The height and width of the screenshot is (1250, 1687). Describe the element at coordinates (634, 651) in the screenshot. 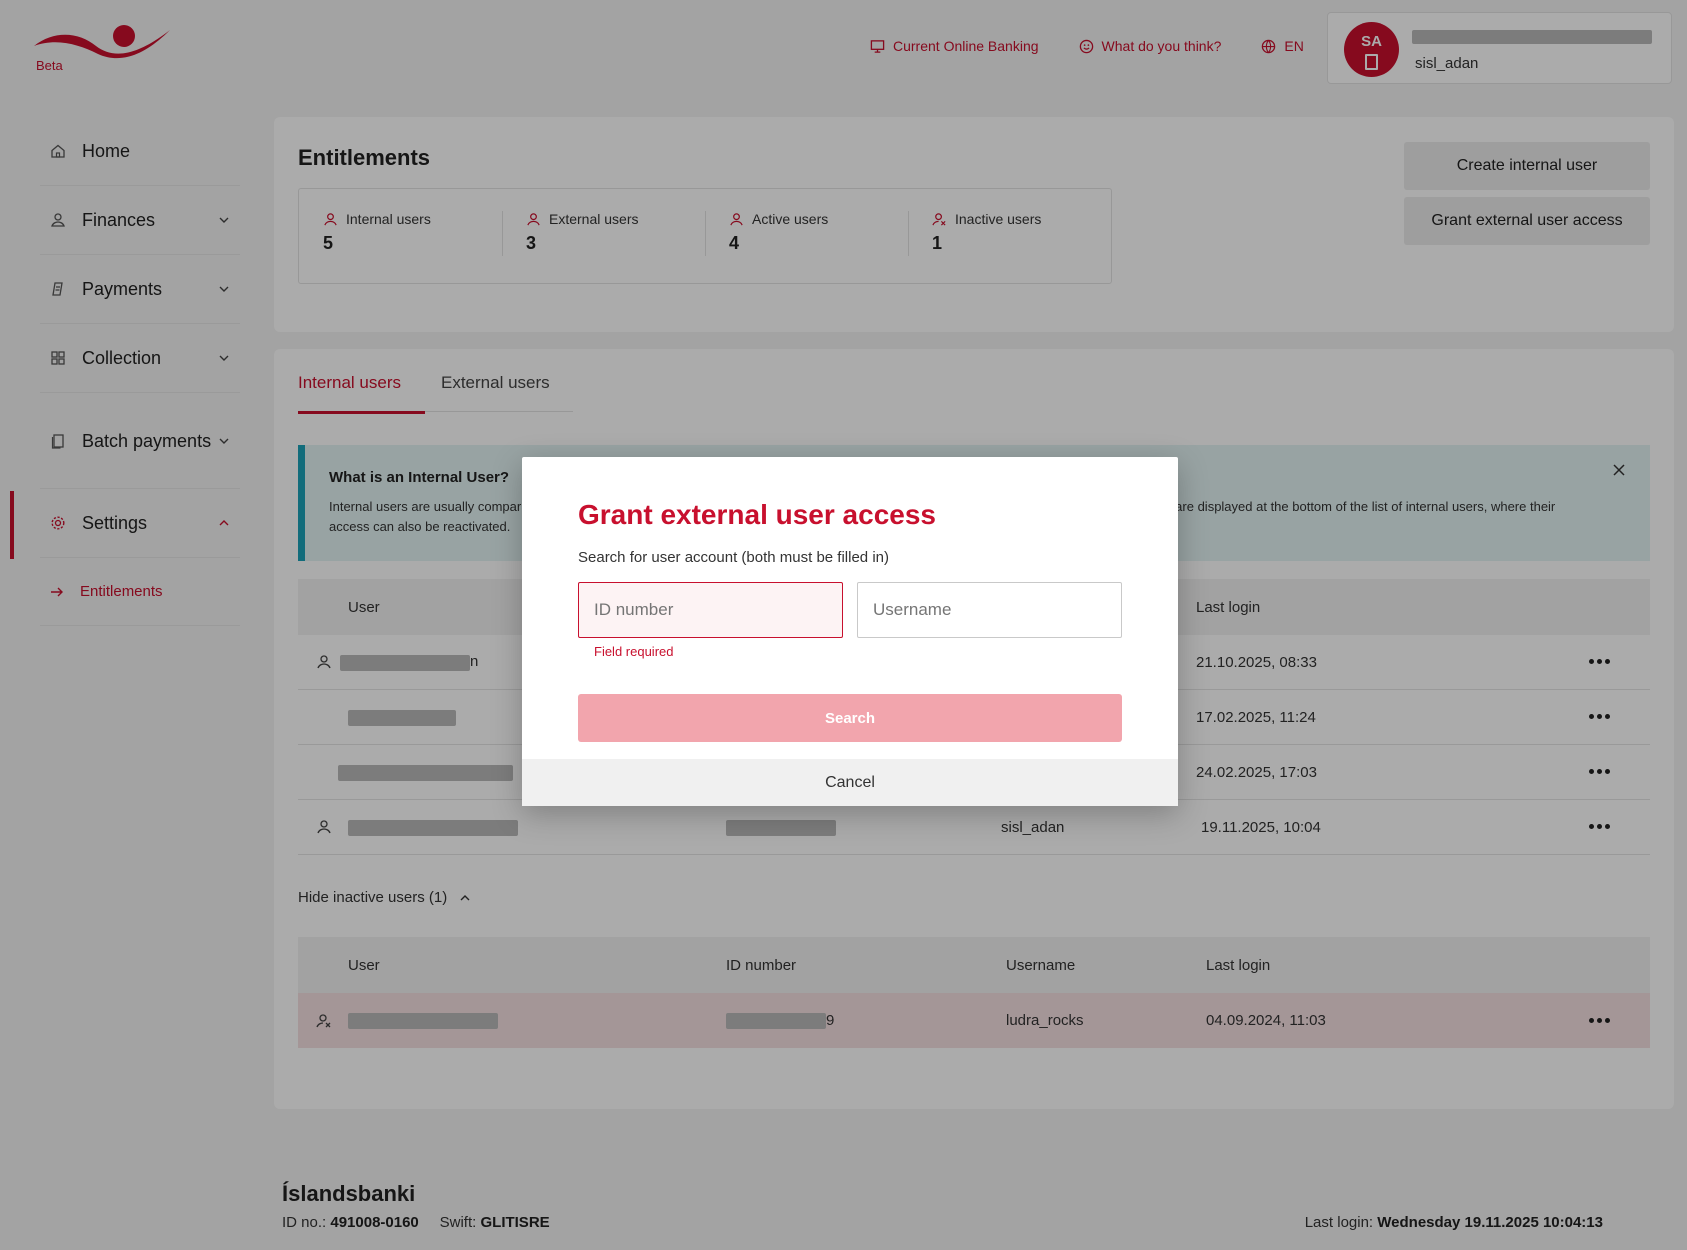

I see `field-required-error: Field required` at that location.